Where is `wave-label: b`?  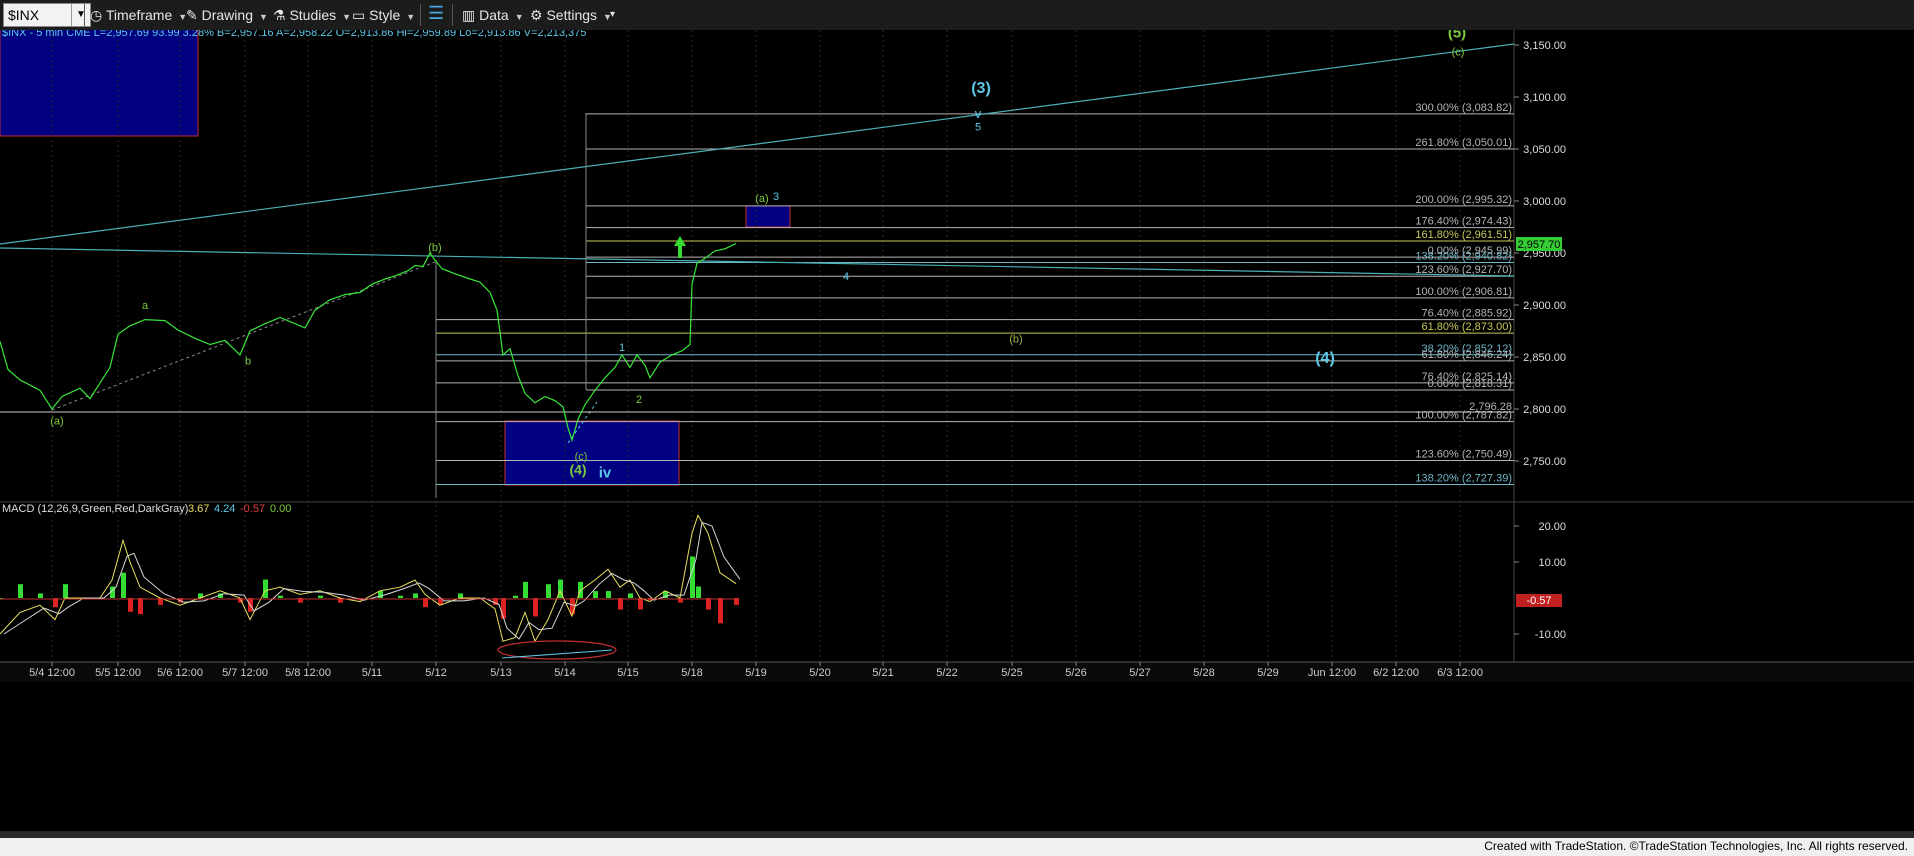
wave-label: b is located at coordinates (248, 361).